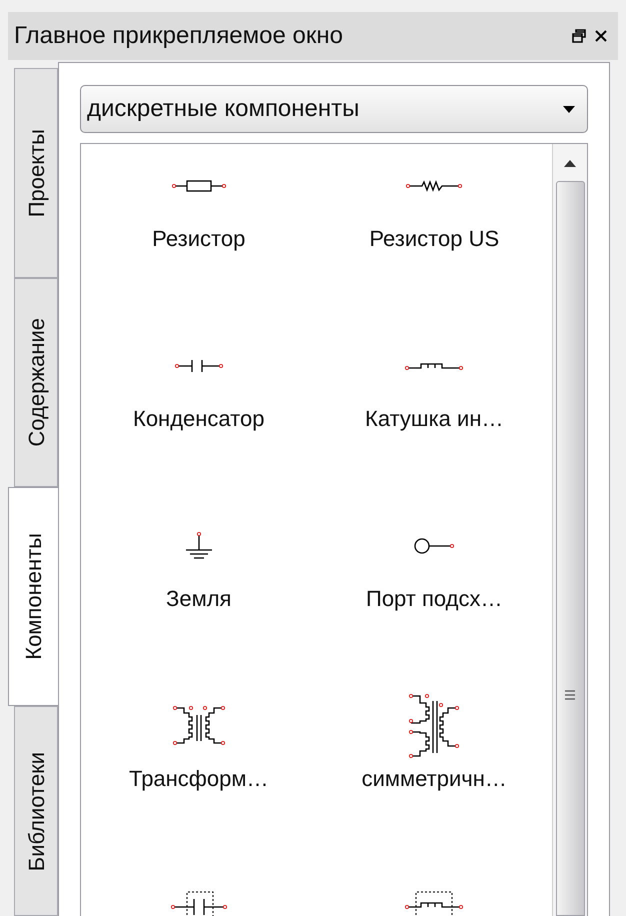 The width and height of the screenshot is (626, 916). I want to click on side-tab: Содержание, so click(36, 383).